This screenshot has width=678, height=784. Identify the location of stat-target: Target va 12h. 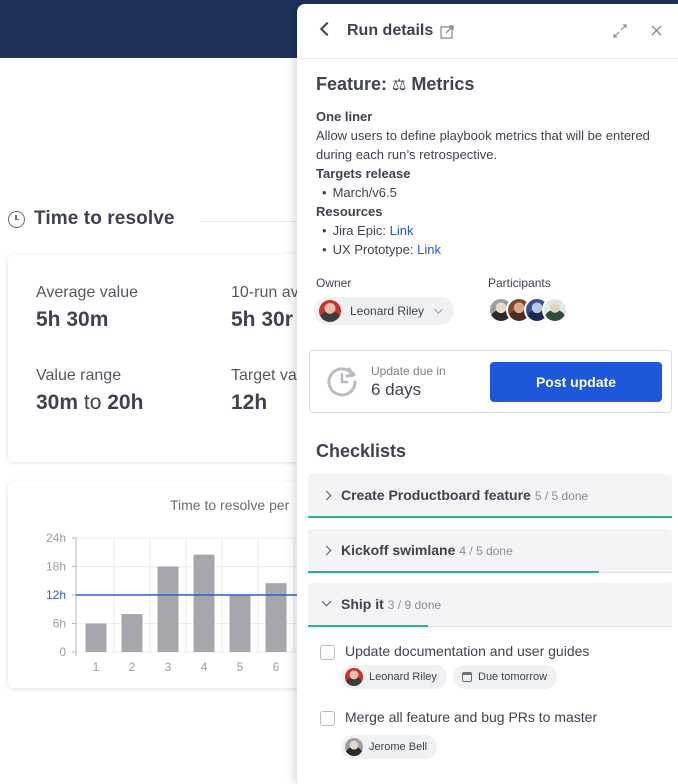
(264, 391).